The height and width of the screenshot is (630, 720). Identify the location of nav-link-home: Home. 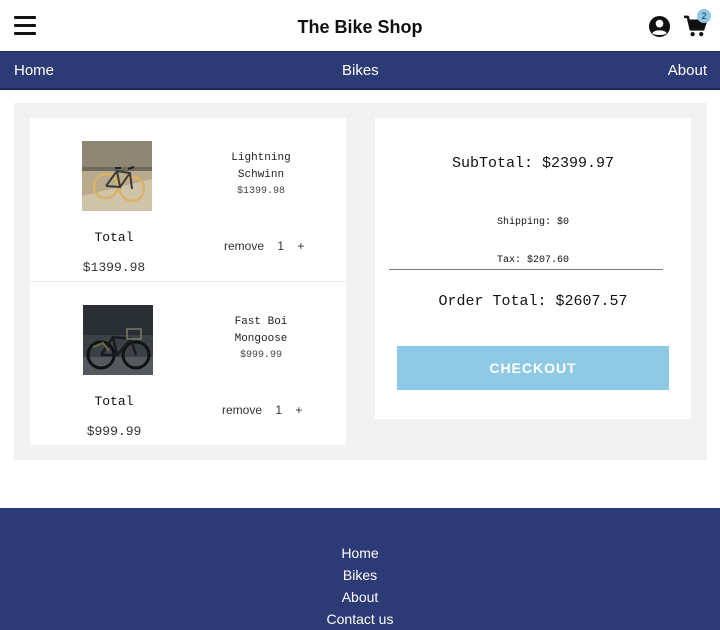
(34, 70).